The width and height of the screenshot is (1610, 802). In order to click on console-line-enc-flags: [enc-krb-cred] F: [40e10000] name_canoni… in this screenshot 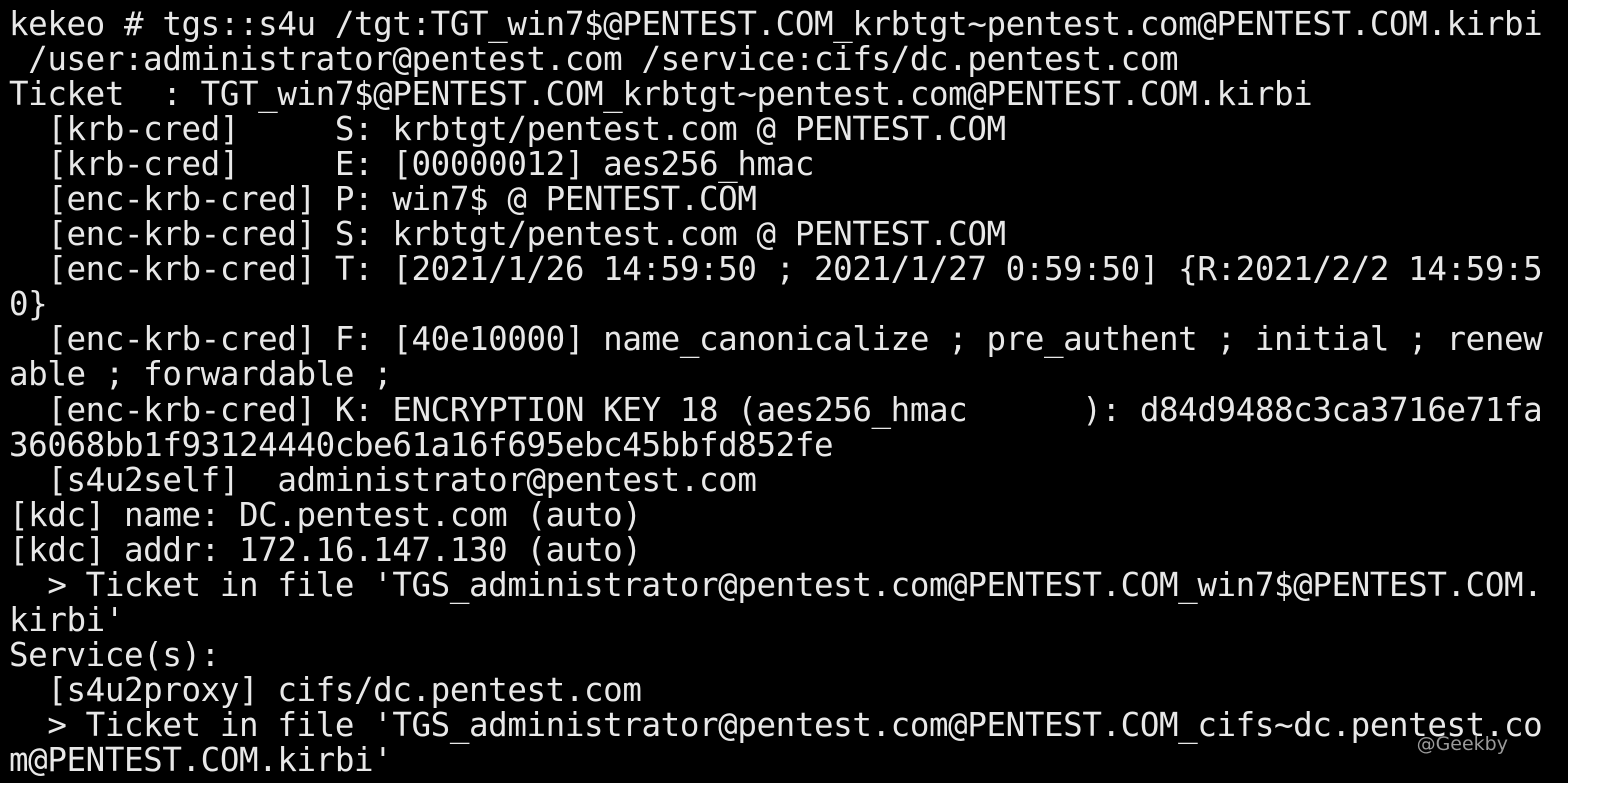, I will do `click(776, 339)`.